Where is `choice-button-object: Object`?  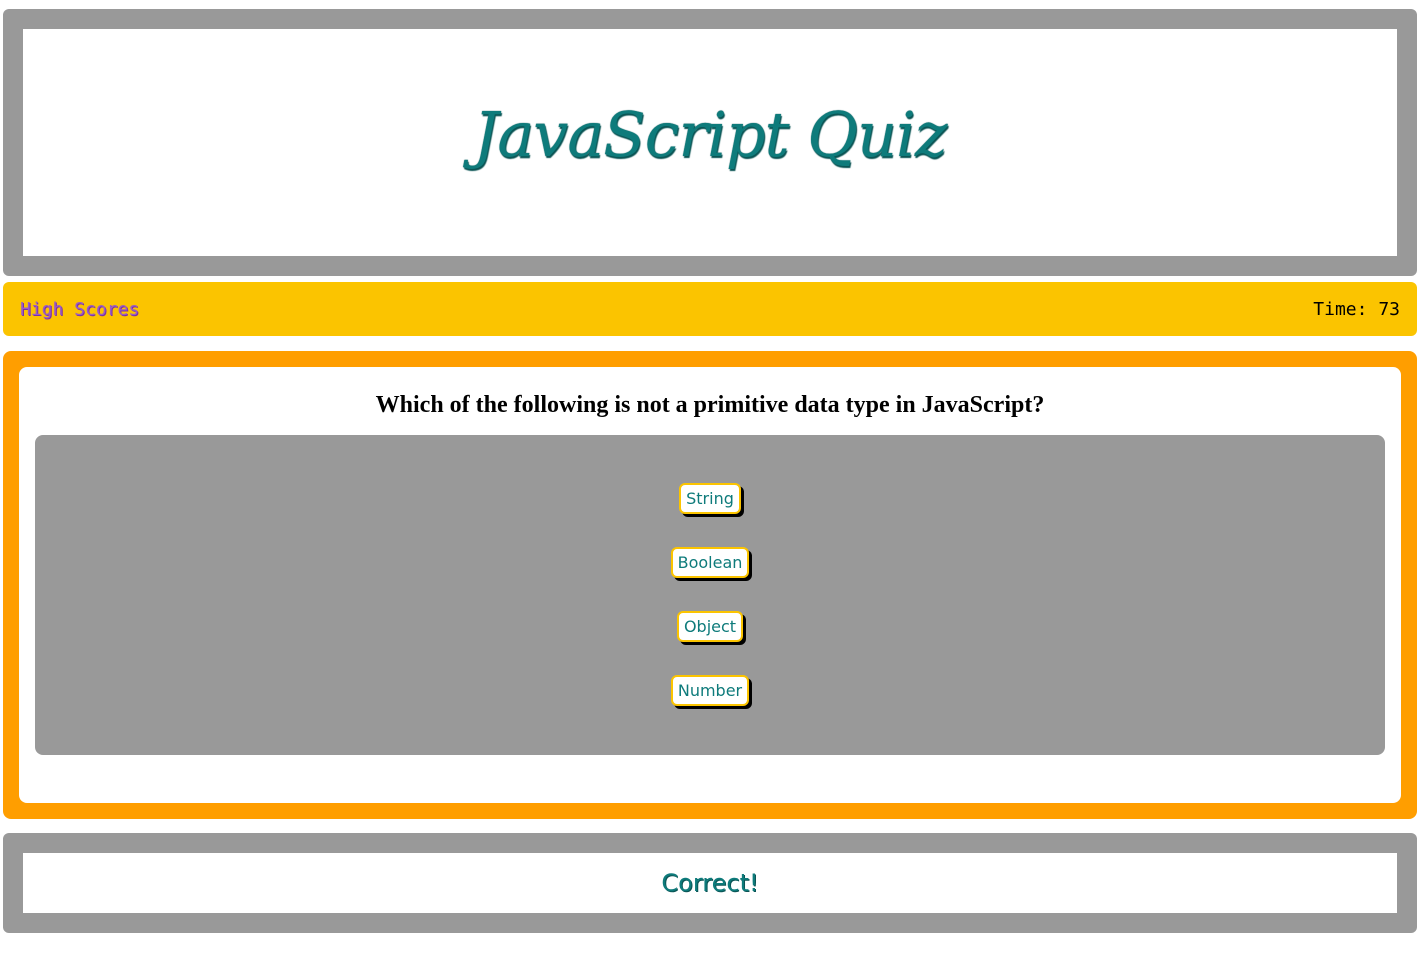
choice-button-object: Object is located at coordinates (710, 626).